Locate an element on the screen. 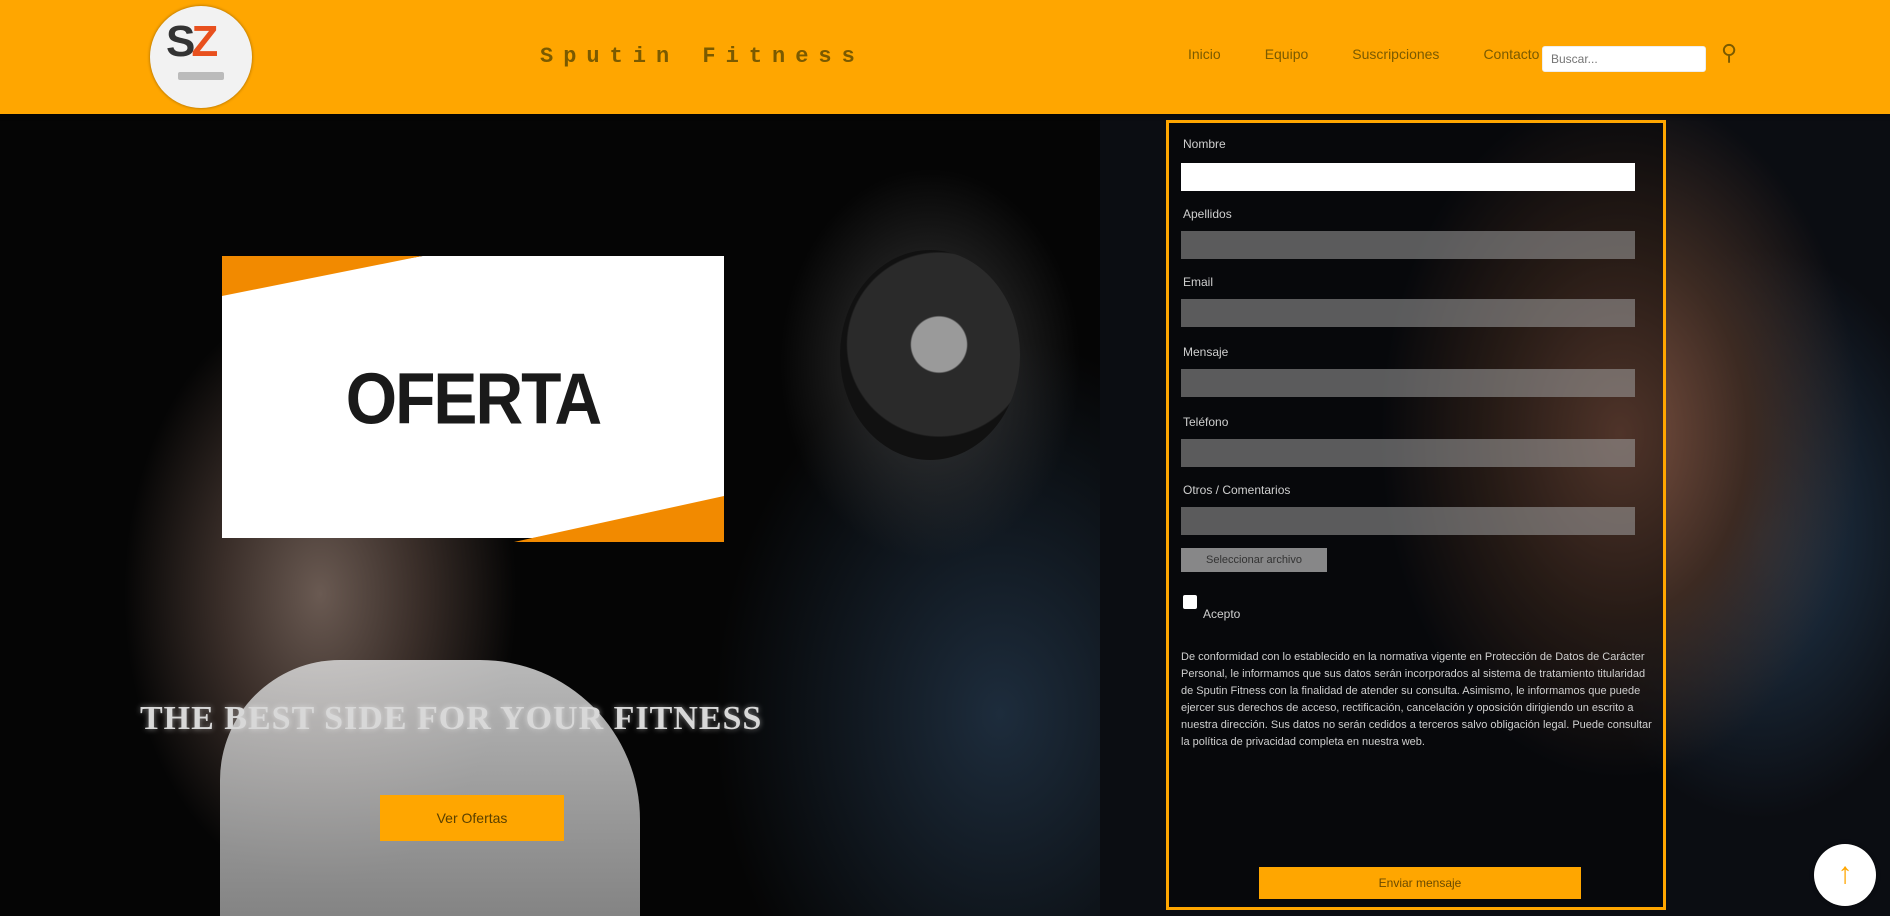  dumbbell-plate-image is located at coordinates (930, 355).